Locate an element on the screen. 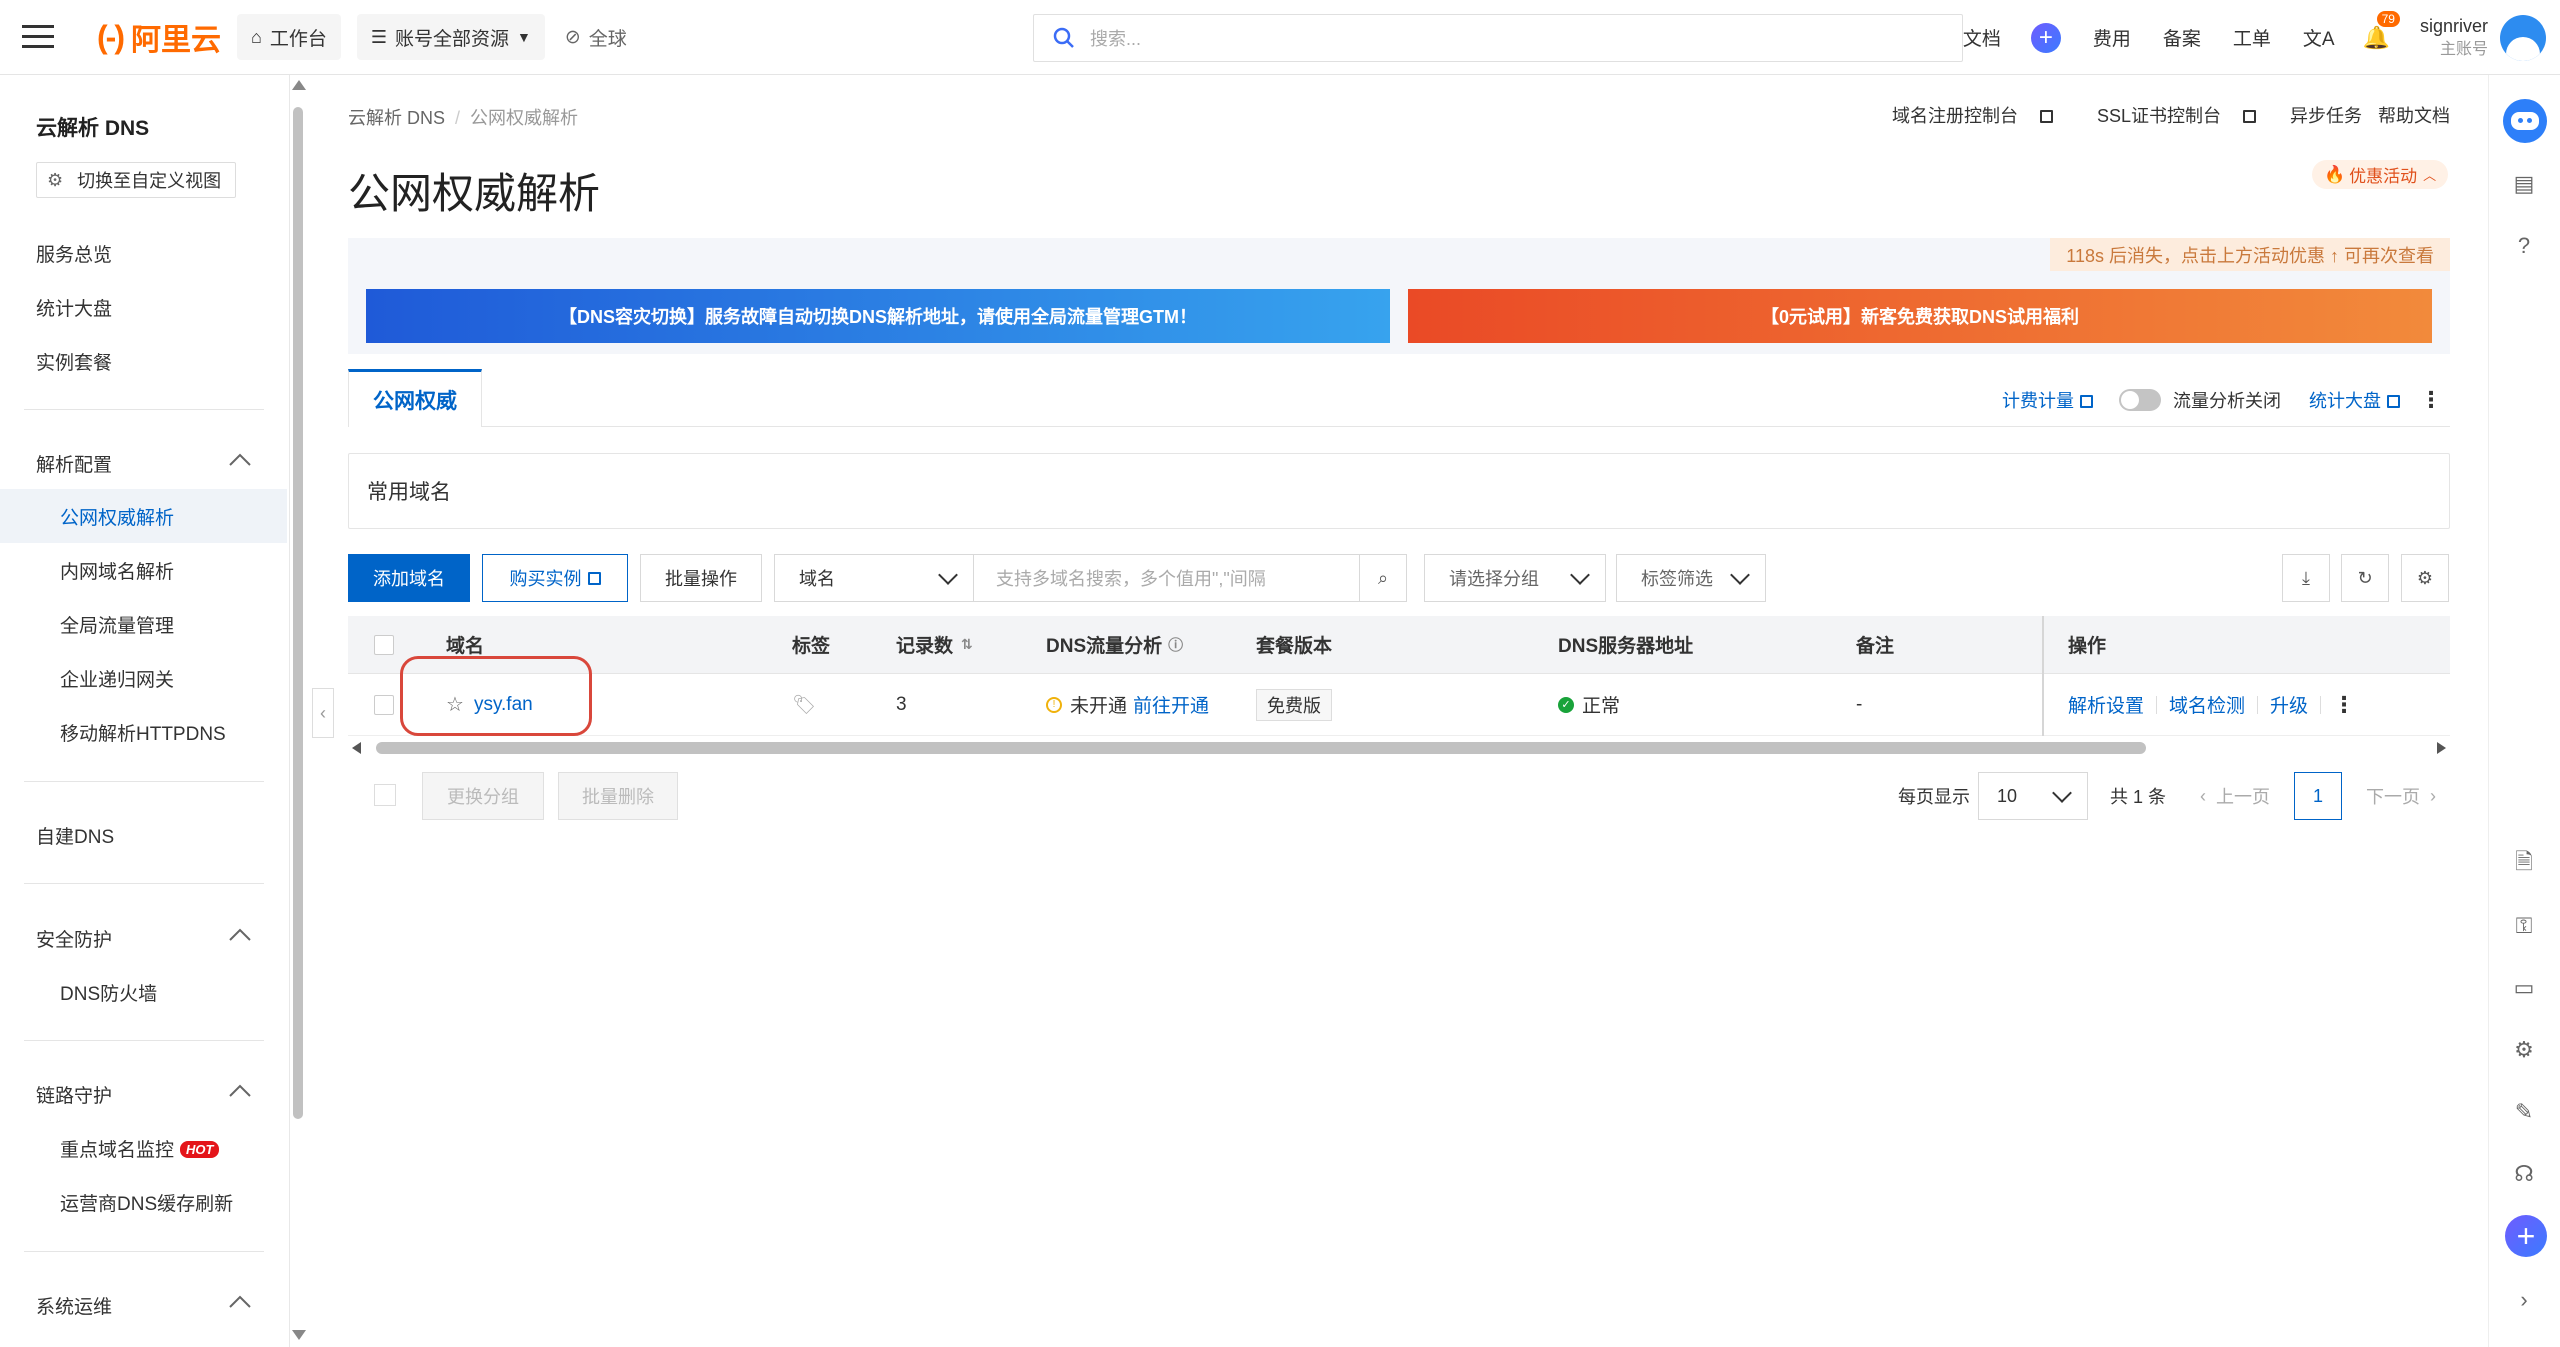  table-horizontal-scrollbar is located at coordinates (1399, 748).